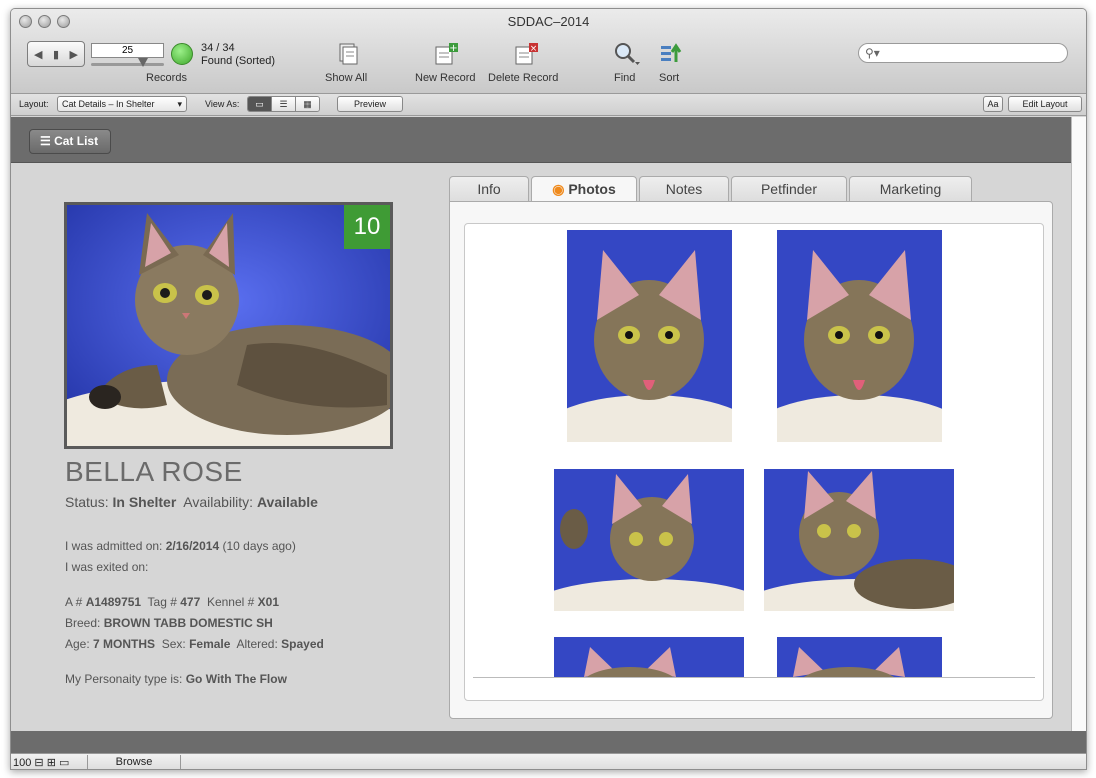  What do you see at coordinates (190, 602) in the screenshot?
I see `tag-number: 477` at bounding box center [190, 602].